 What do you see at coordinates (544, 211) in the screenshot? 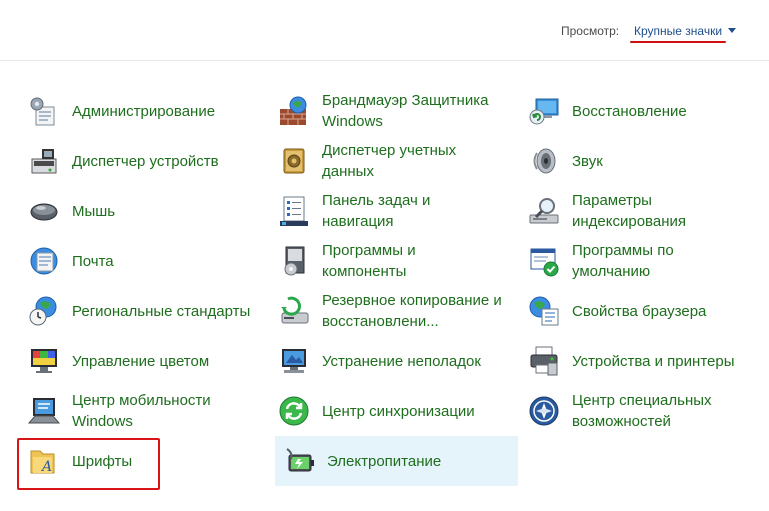
I see `indexing-icon` at bounding box center [544, 211].